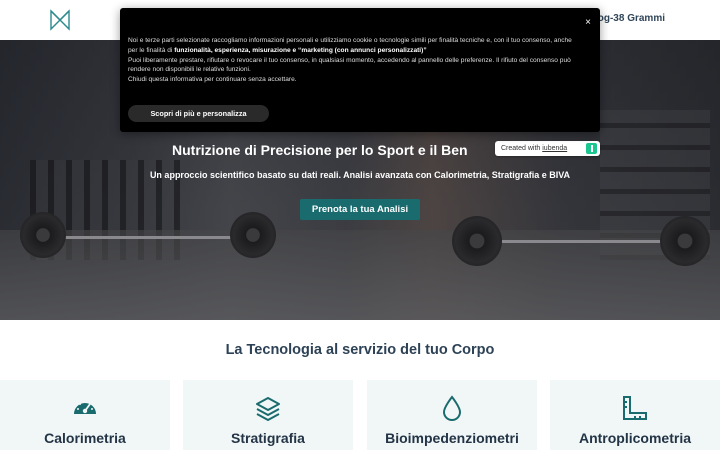 This screenshot has height=450, width=720. Describe the element at coordinates (580, 241) in the screenshot. I see `barbell` at that location.